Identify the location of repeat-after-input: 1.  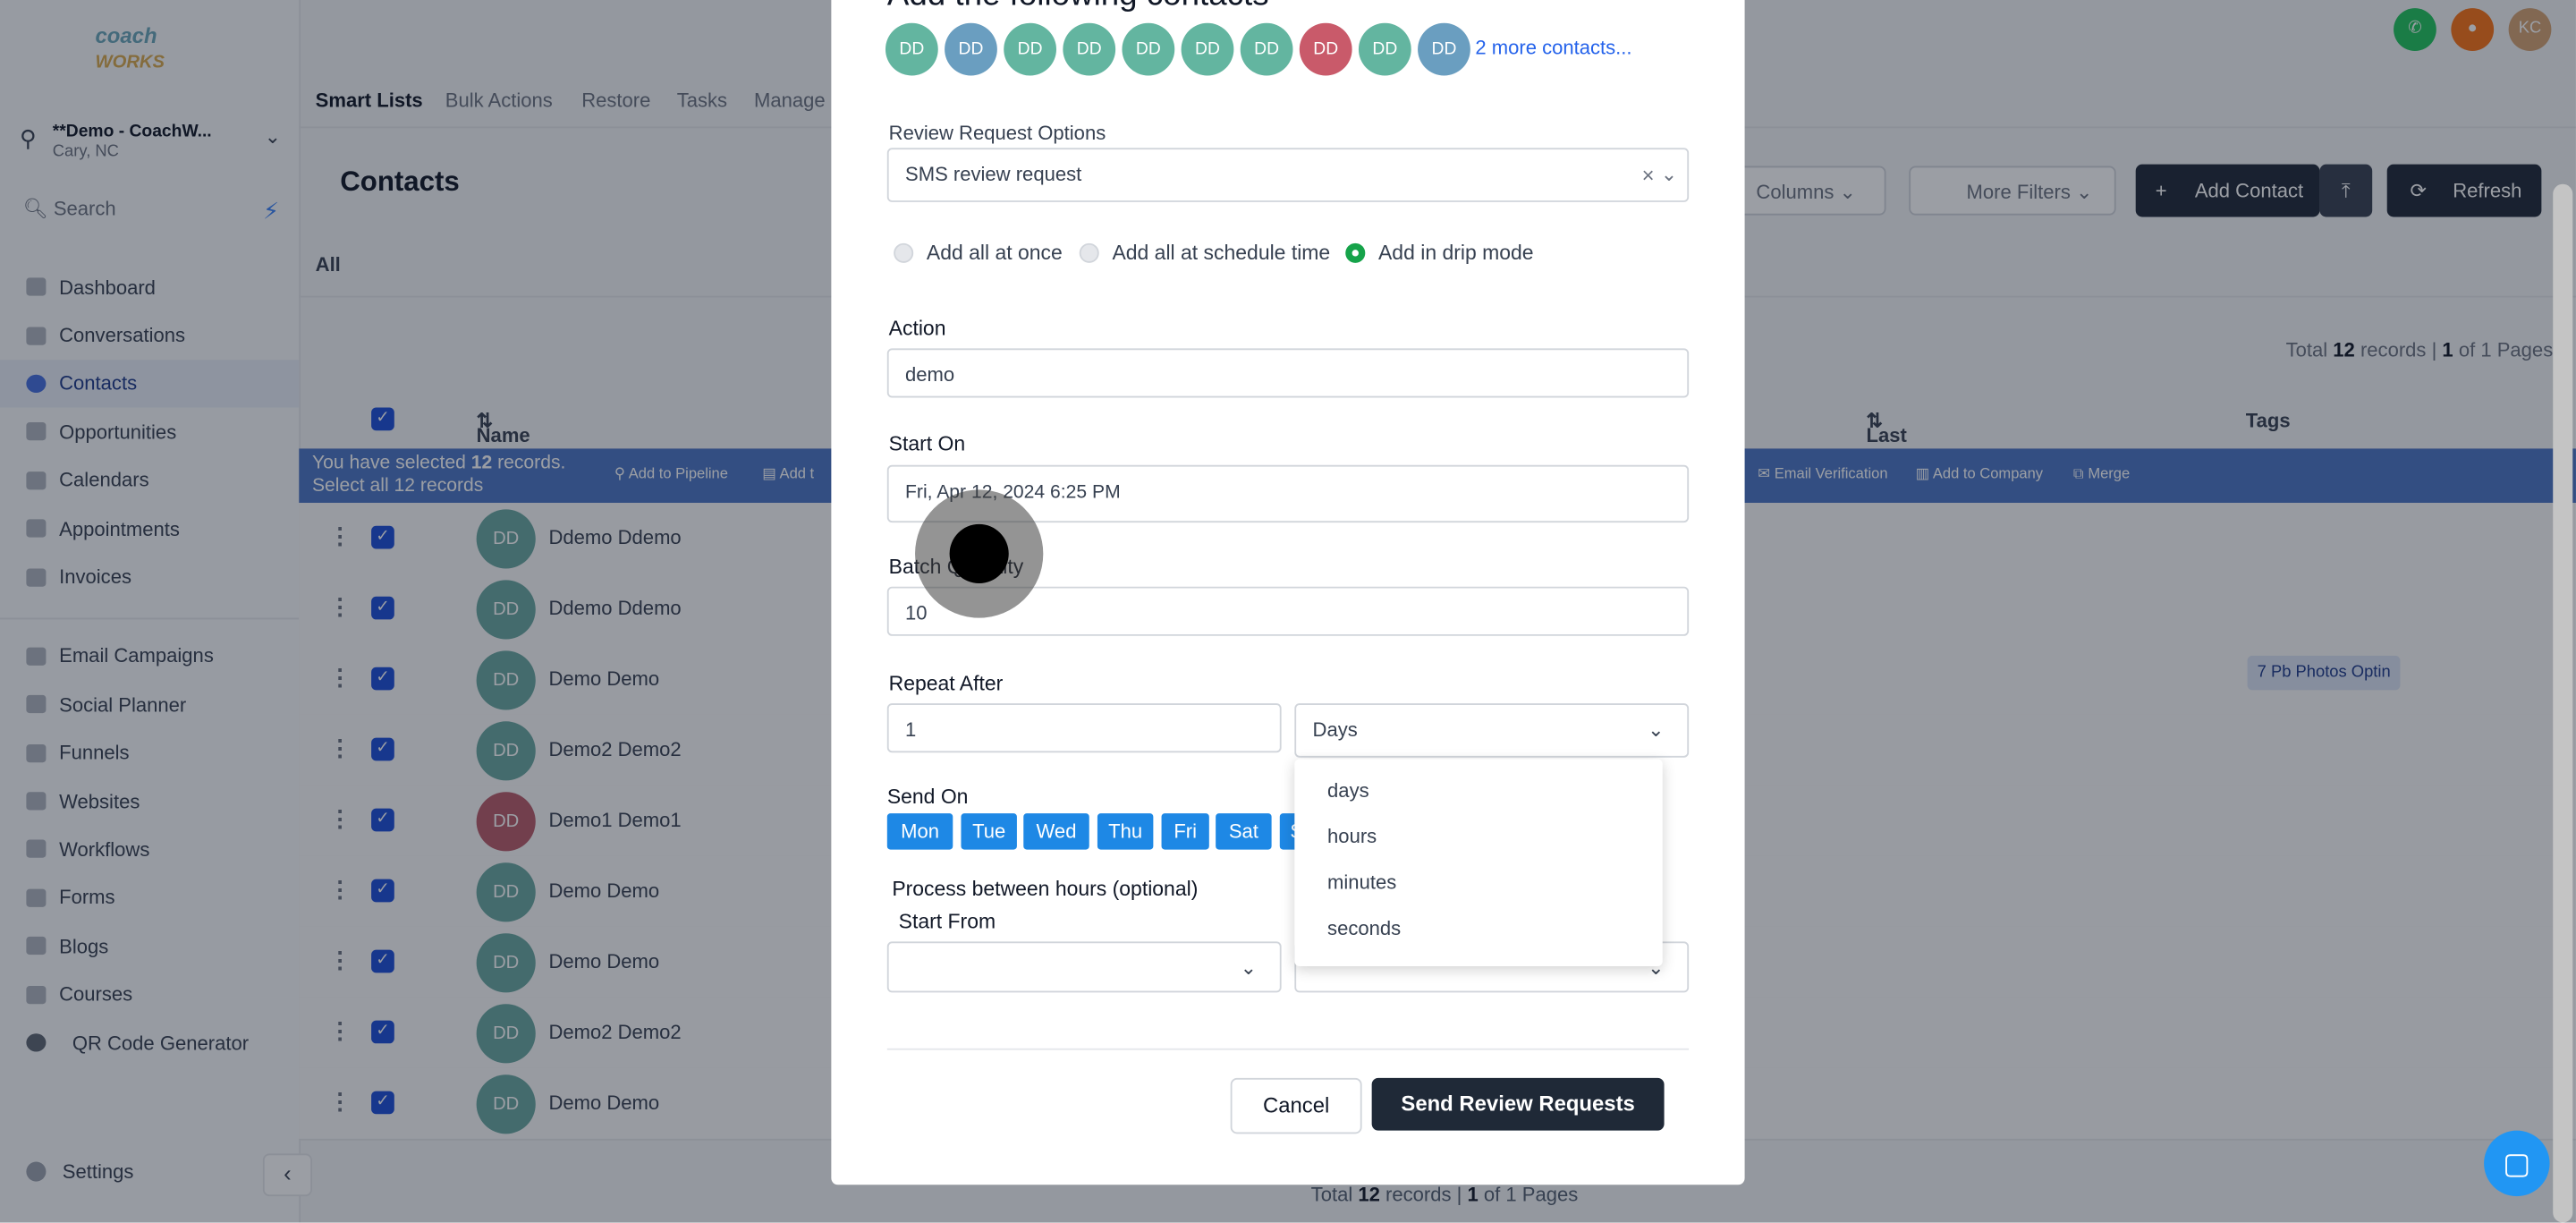
(1084, 728).